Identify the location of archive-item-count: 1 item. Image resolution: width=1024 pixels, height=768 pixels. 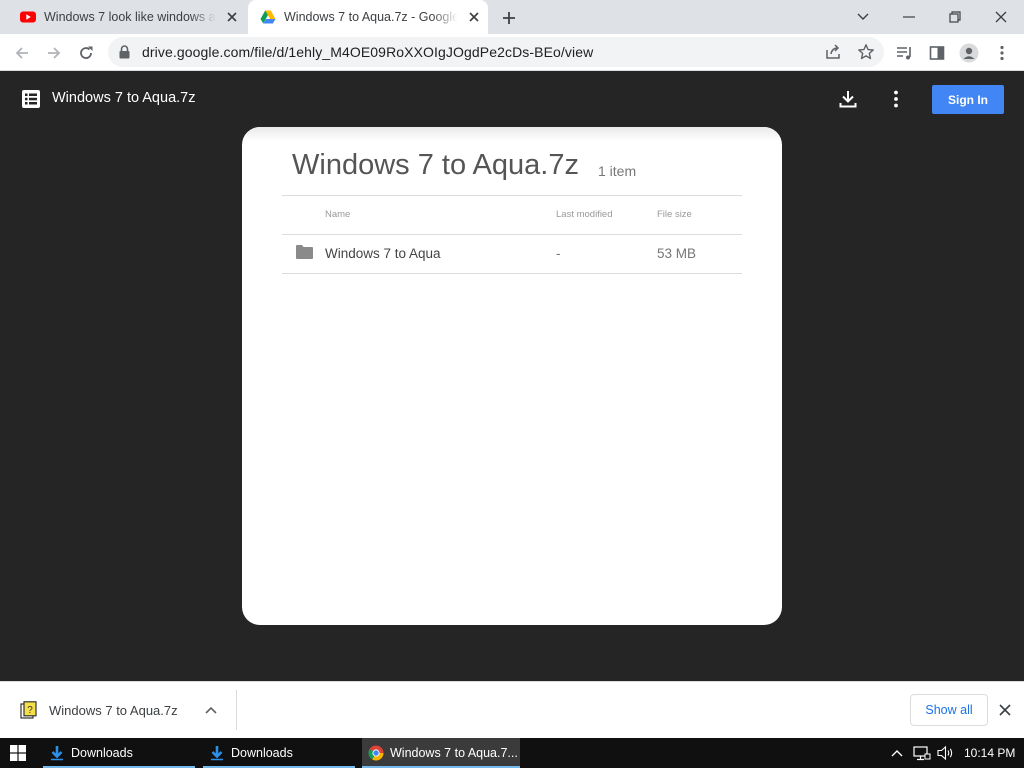
(617, 171).